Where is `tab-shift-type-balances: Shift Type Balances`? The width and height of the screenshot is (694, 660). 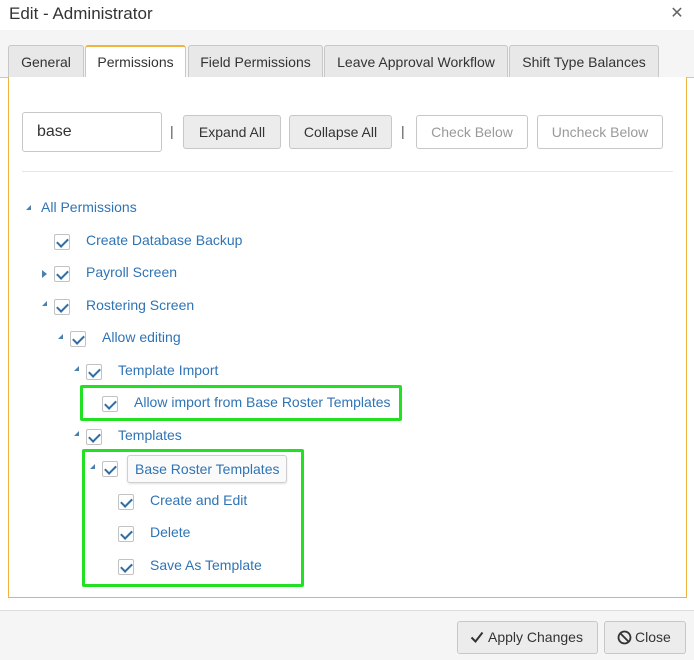
tab-shift-type-balances: Shift Type Balances is located at coordinates (584, 61).